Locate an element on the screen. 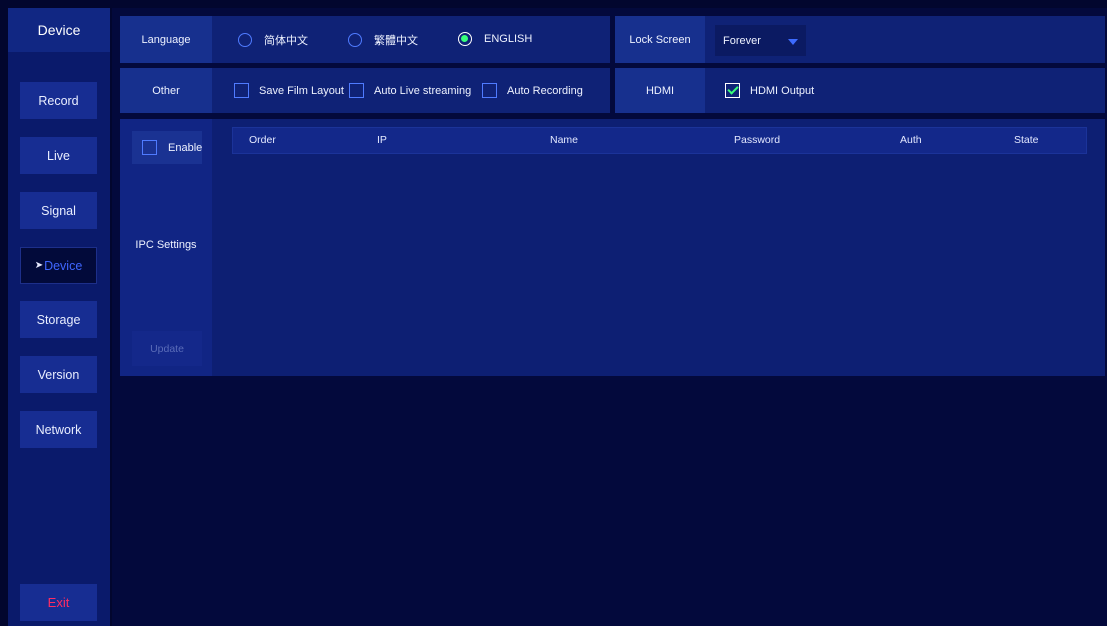 Image resolution: width=1107 pixels, height=626 pixels. save-film-layout-checkbox: Save Film Layout is located at coordinates (289, 90).